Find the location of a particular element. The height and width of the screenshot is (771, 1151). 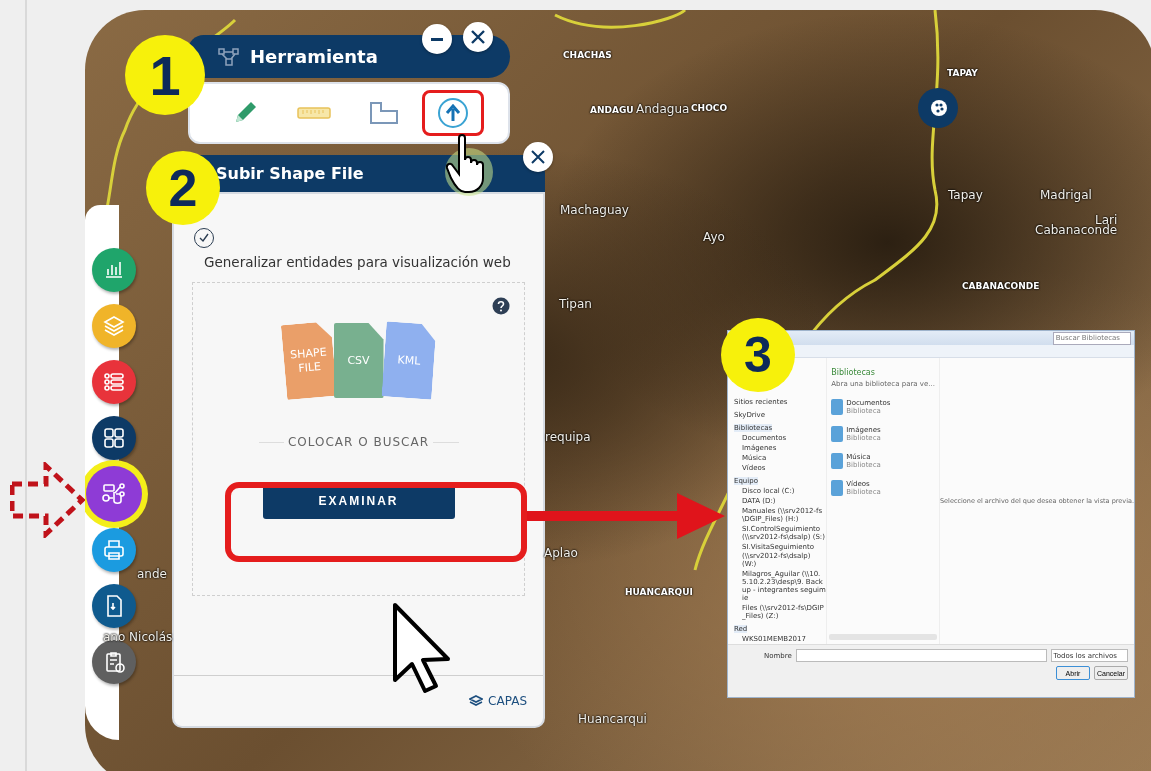

map-label: Machaguay is located at coordinates (594, 210).